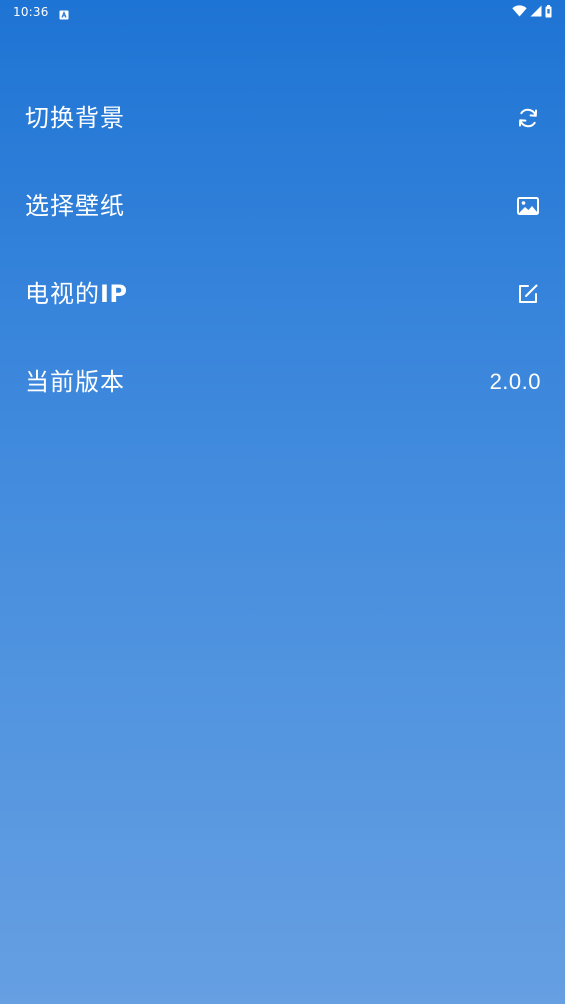 This screenshot has height=1004, width=565. Describe the element at coordinates (75, 206) in the screenshot. I see `choose-wallpaper-label: 选择壁纸` at that location.